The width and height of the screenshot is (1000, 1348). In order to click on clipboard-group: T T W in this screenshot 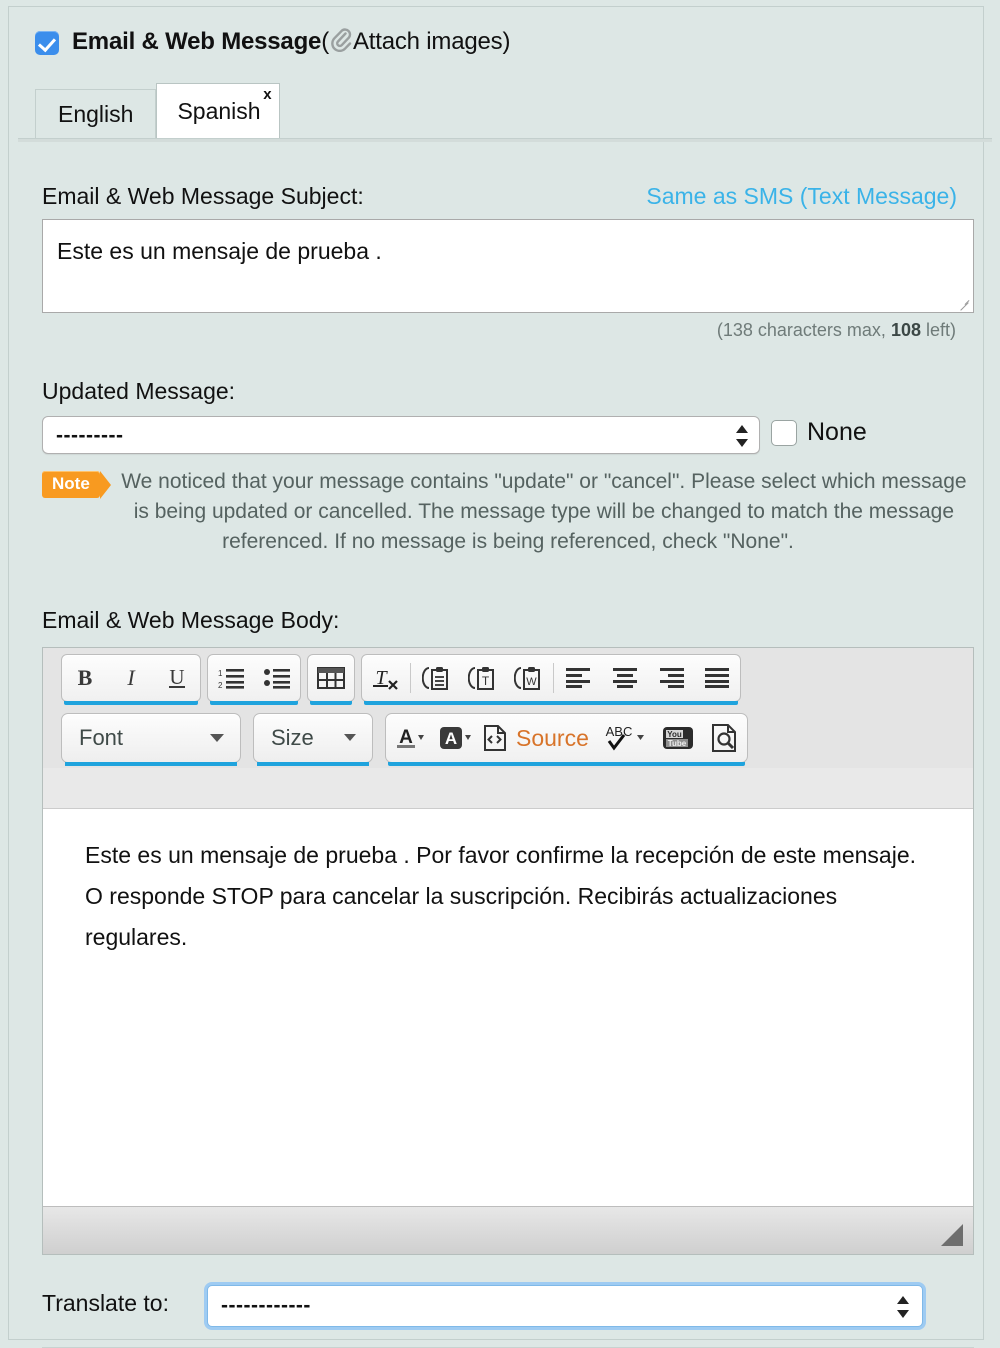, I will do `click(551, 679)`.